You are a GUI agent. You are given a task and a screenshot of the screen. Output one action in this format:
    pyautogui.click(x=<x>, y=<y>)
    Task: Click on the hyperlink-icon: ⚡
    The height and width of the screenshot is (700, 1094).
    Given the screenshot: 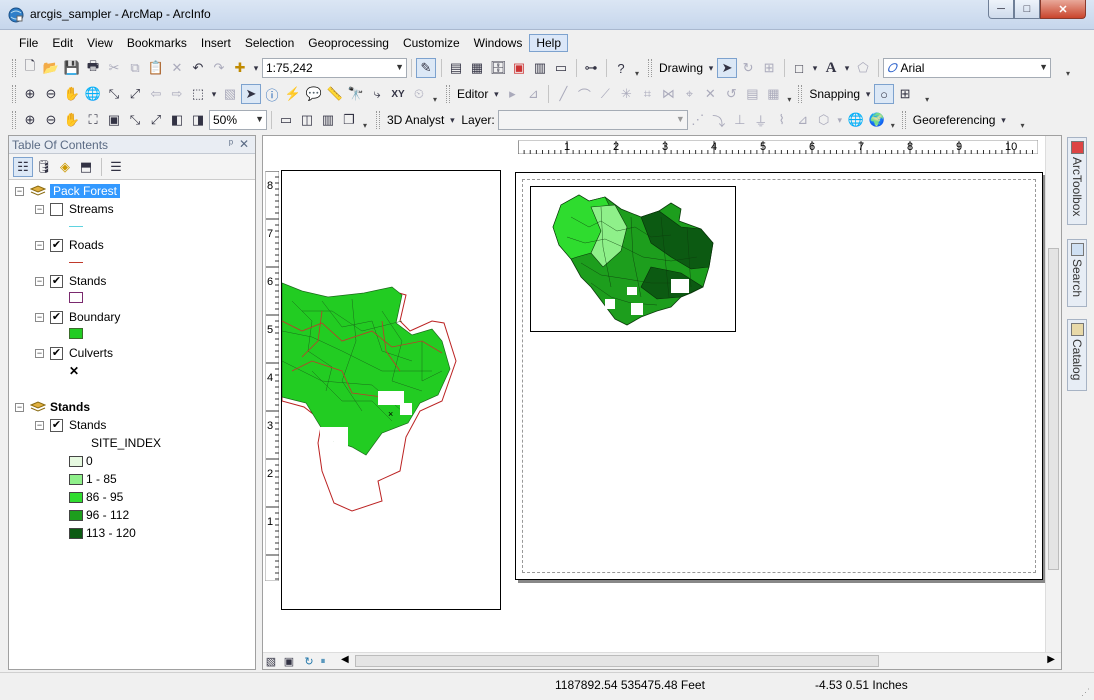 What is the action you would take?
    pyautogui.click(x=293, y=94)
    